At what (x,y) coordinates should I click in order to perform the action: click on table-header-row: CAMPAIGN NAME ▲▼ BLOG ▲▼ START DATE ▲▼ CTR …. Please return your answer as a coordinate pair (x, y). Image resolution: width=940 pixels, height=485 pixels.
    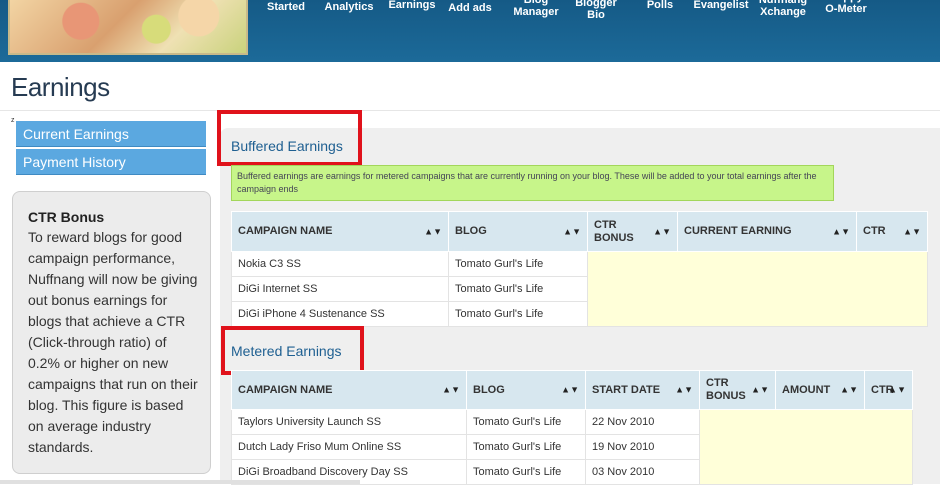
    Looking at the image, I should click on (572, 390).